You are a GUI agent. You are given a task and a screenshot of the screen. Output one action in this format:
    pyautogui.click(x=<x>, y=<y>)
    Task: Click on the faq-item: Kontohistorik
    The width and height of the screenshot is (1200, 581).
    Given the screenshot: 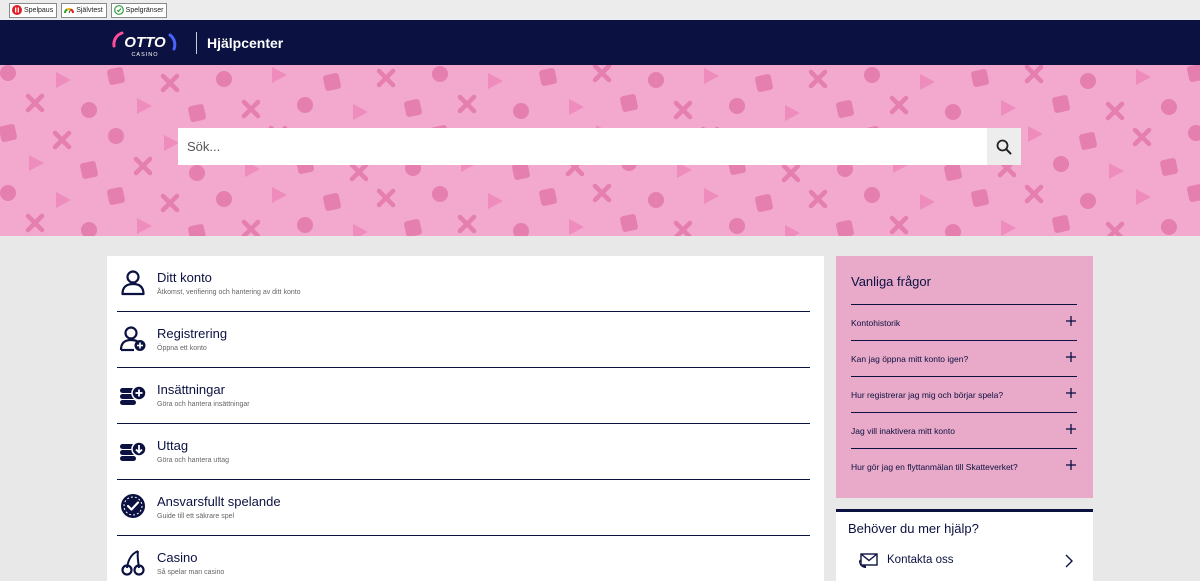 What is the action you would take?
    pyautogui.click(x=964, y=322)
    